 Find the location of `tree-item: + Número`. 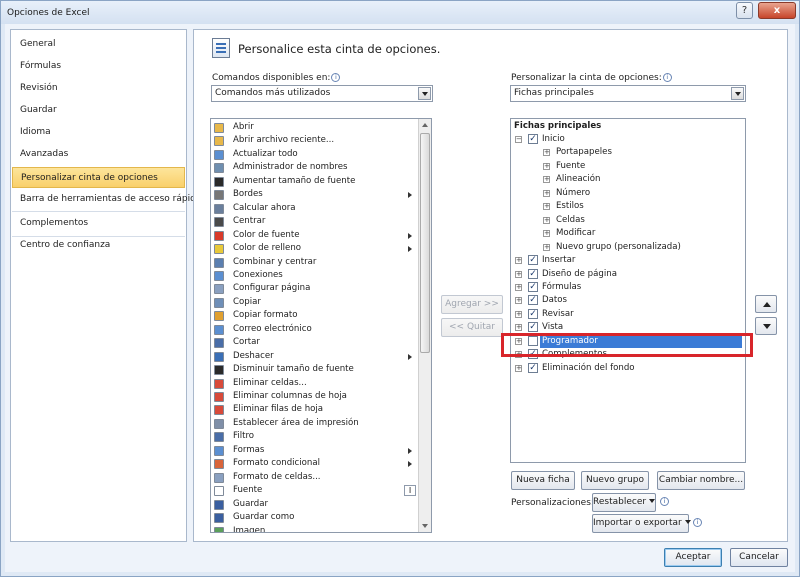

tree-item: + Número is located at coordinates (628, 193).